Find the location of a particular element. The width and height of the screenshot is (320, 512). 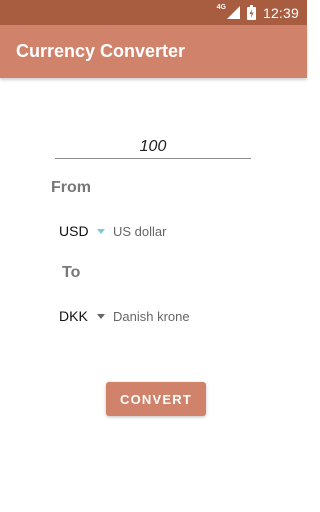

from-currency-name: US dollar is located at coordinates (140, 231).